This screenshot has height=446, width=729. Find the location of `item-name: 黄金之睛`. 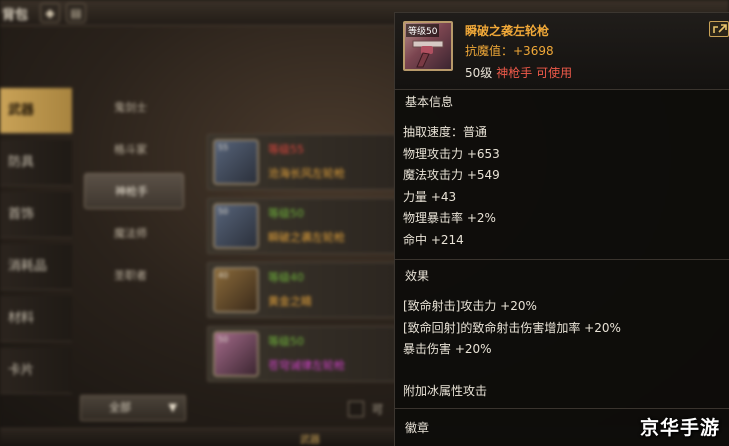

item-name: 黄金之睛 is located at coordinates (290, 301).